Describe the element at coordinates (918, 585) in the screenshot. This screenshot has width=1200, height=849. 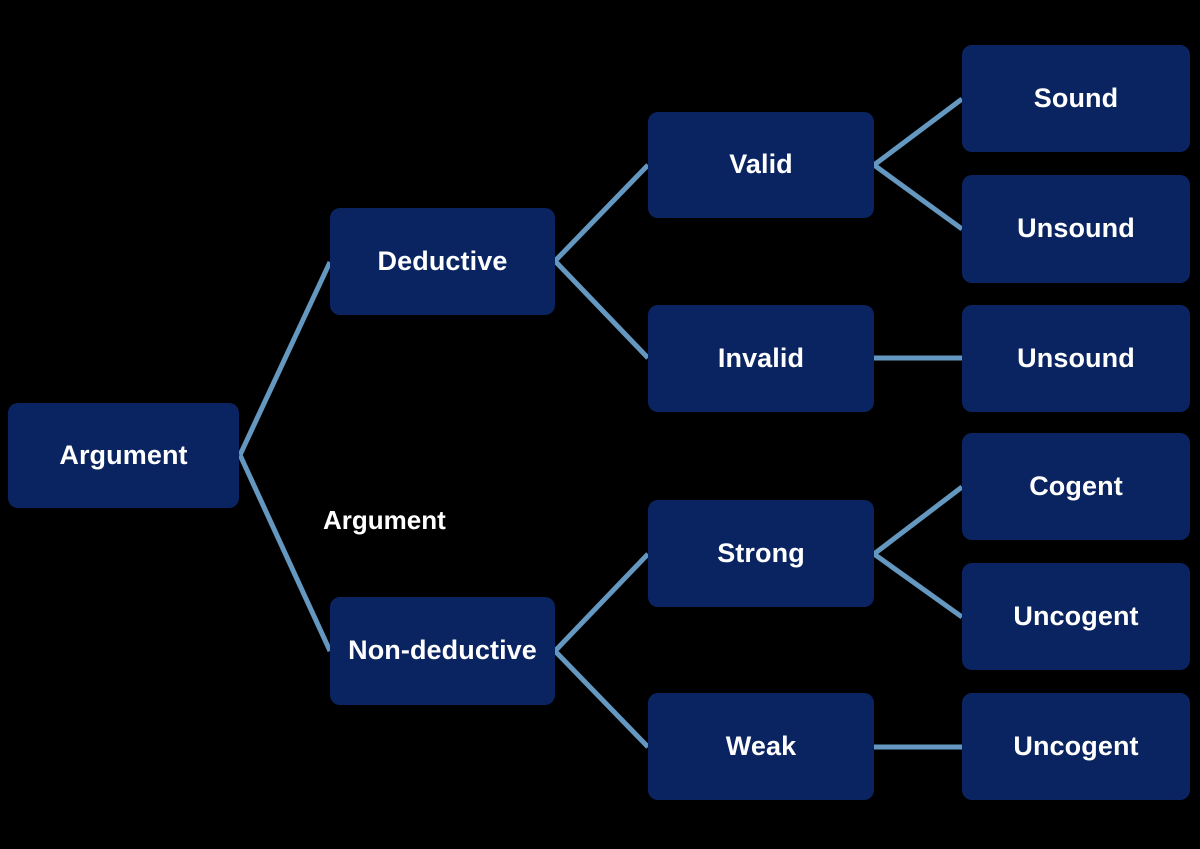
I see `edge-strong-uncogent` at that location.